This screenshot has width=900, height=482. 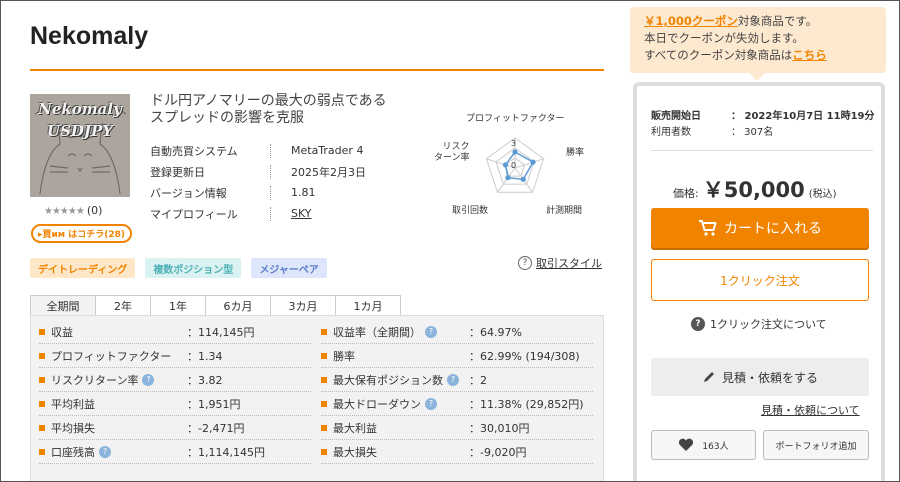 What do you see at coordinates (524, 356) in the screenshot?
I see `stats-value: ：62.99% (194/308)` at bounding box center [524, 356].